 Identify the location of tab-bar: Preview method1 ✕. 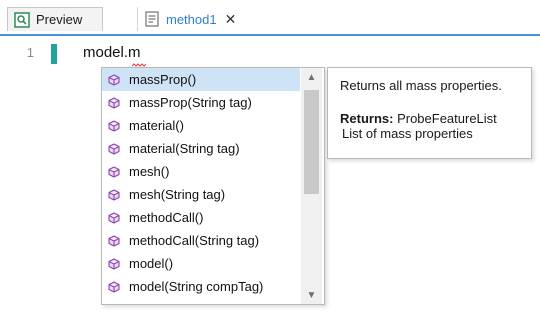
(270, 17).